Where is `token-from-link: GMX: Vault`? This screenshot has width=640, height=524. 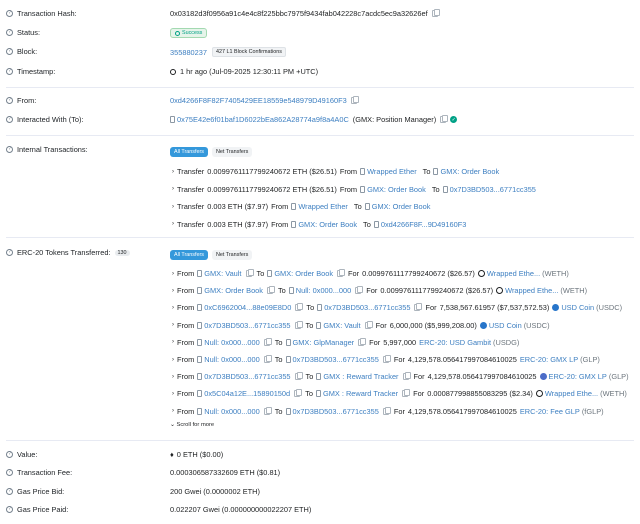 token-from-link: GMX: Vault is located at coordinates (222, 273).